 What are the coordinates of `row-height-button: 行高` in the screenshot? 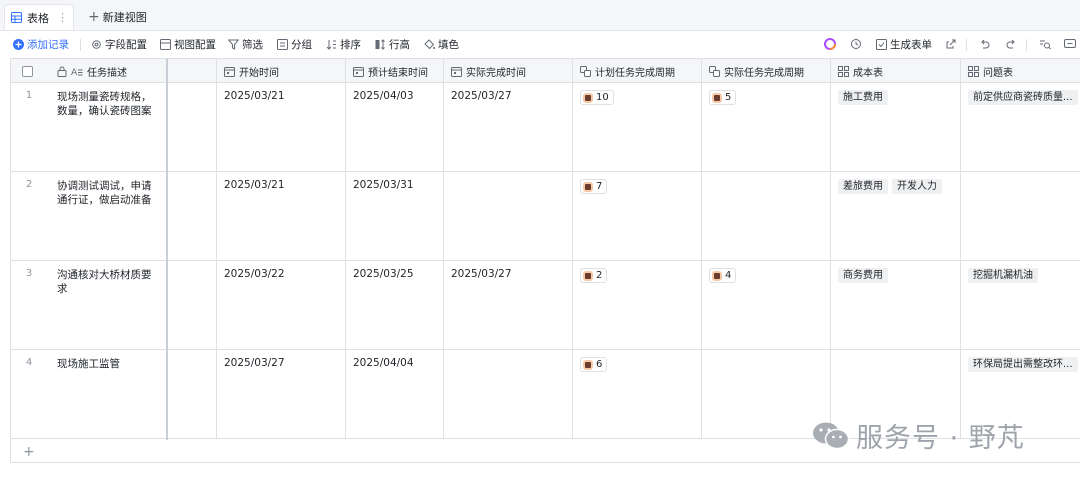 It's located at (392, 44).